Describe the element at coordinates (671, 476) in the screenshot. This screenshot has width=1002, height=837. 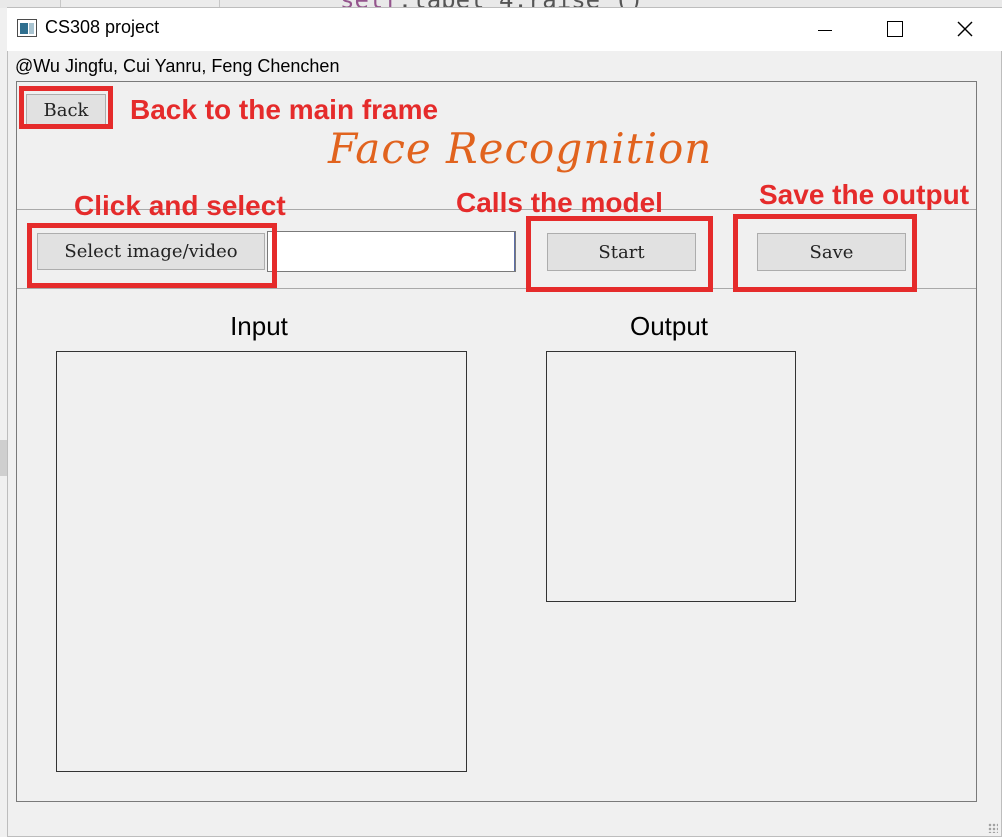
I see `output-image-panel` at that location.